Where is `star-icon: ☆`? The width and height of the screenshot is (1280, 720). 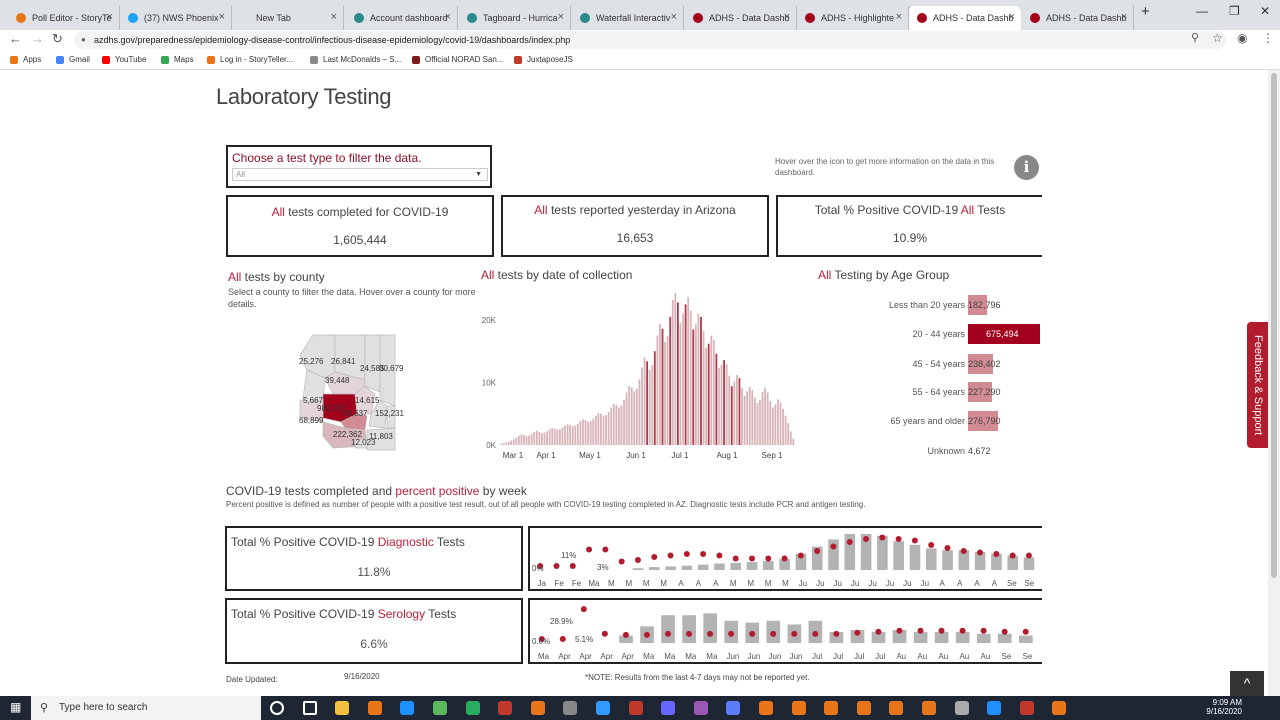 star-icon: ☆ is located at coordinates (1217, 38).